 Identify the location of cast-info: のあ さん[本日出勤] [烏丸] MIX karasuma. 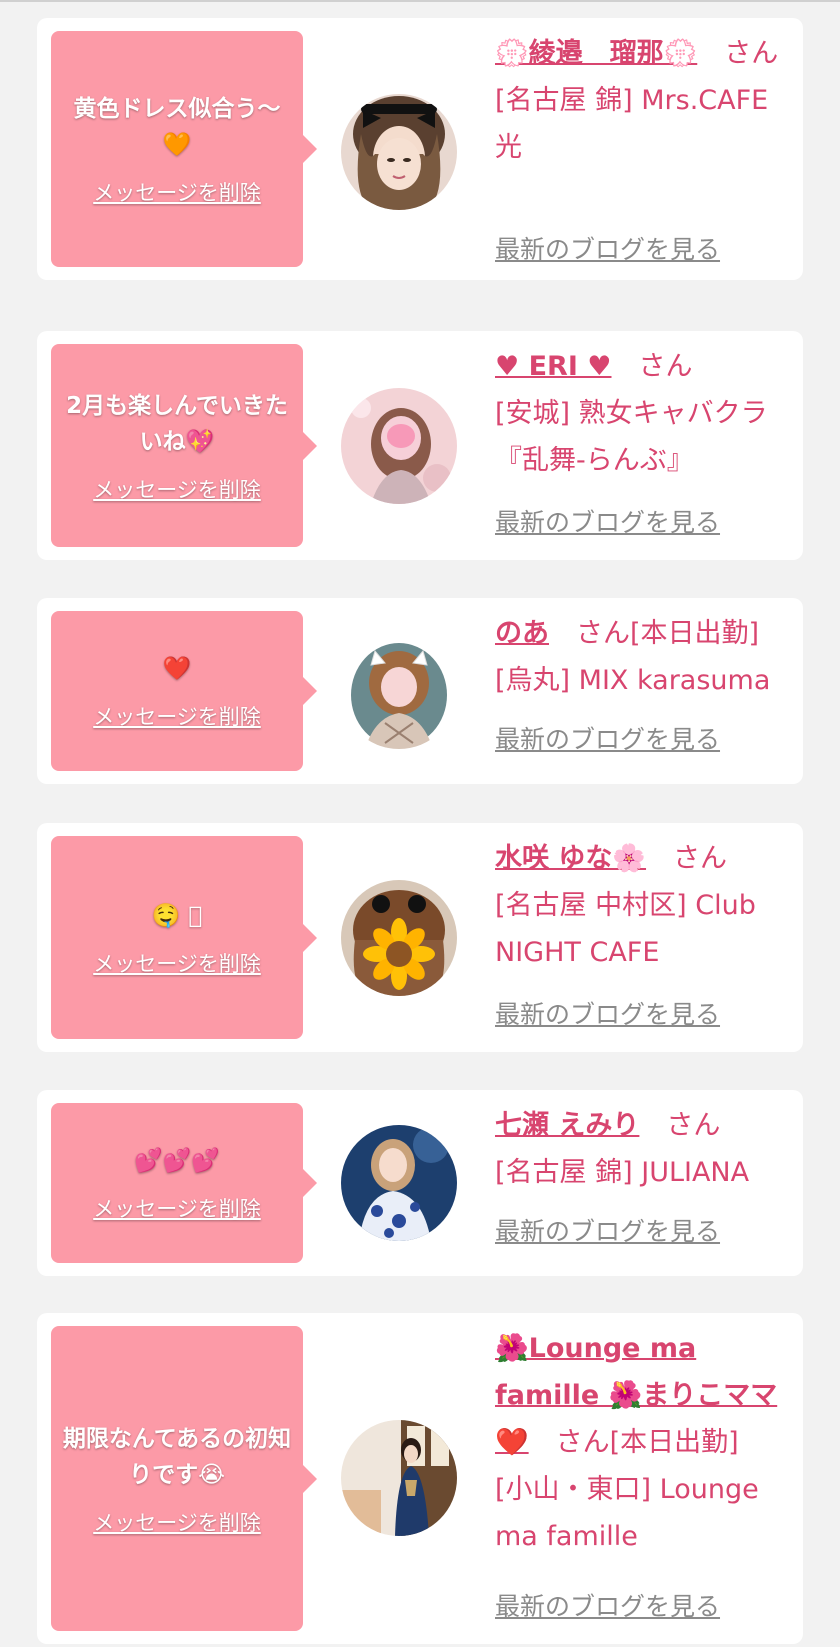
(641, 657).